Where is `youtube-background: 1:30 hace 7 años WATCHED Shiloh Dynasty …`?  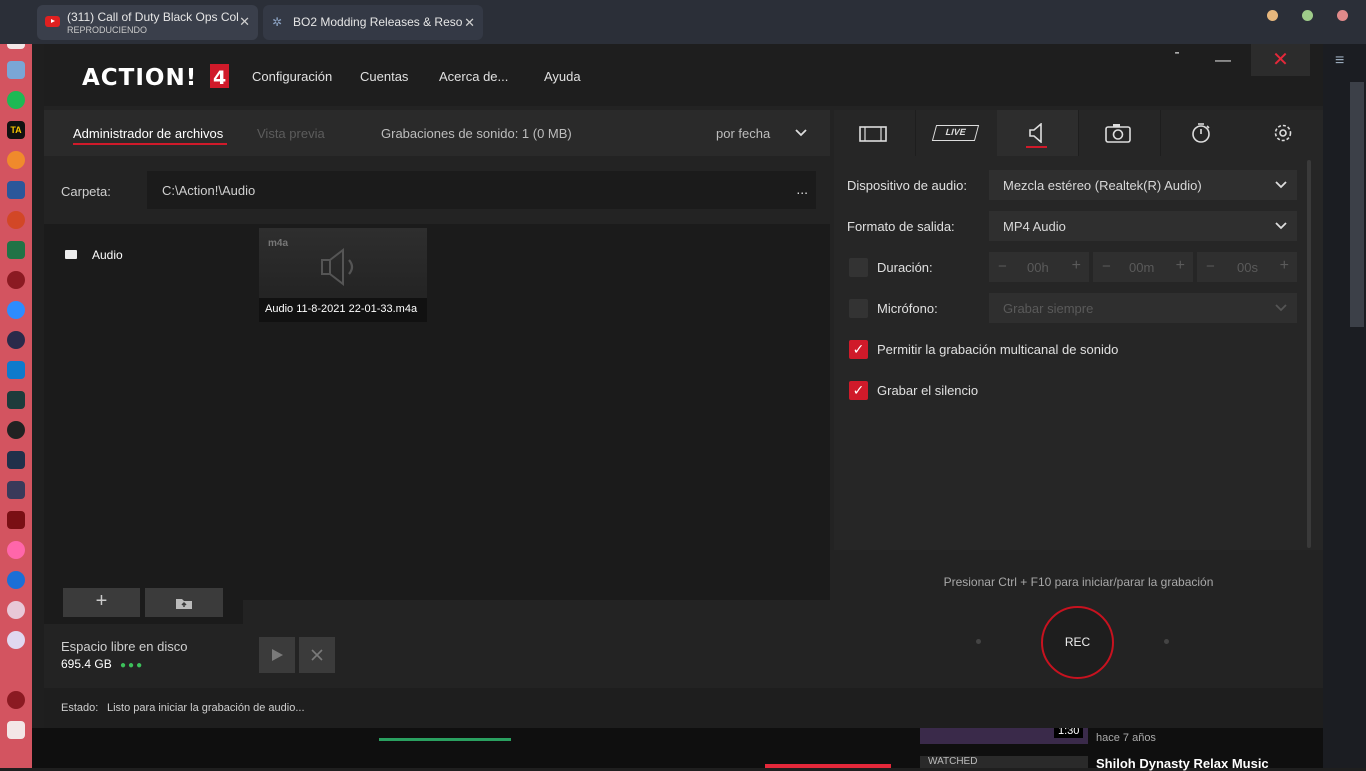
youtube-background: 1:30 hace 7 años WATCHED Shiloh Dynasty … is located at coordinates (677, 747).